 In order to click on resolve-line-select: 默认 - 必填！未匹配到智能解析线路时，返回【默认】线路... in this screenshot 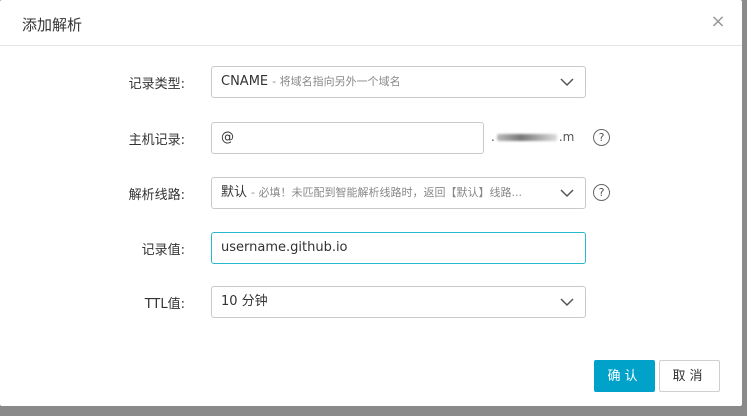, I will do `click(398, 193)`.